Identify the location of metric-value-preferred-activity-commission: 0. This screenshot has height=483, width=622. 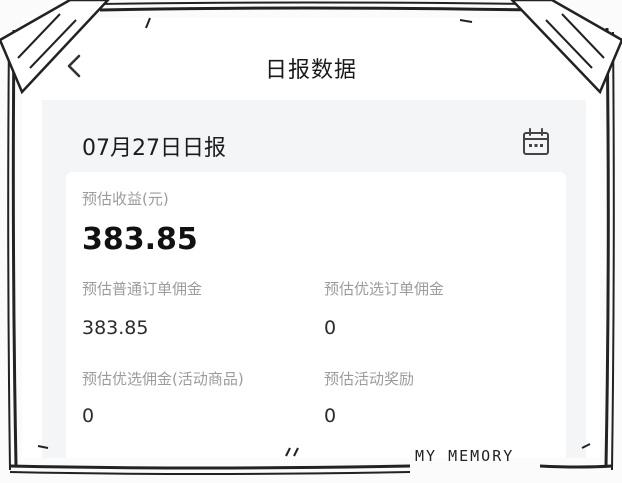
(88, 416).